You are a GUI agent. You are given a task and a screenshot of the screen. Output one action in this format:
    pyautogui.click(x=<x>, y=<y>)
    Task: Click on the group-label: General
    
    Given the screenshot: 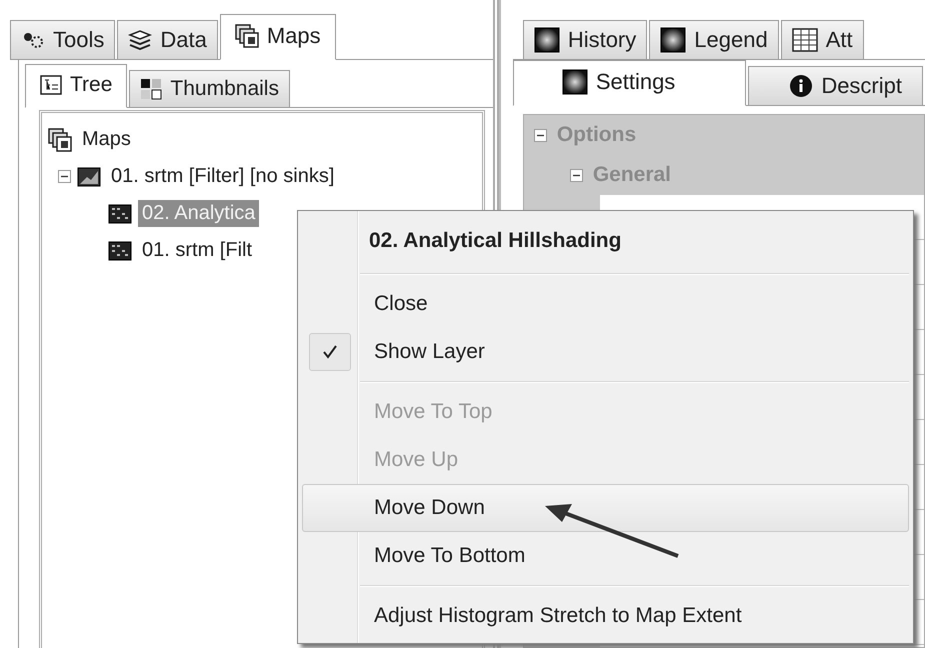 What is the action you would take?
    pyautogui.click(x=632, y=175)
    